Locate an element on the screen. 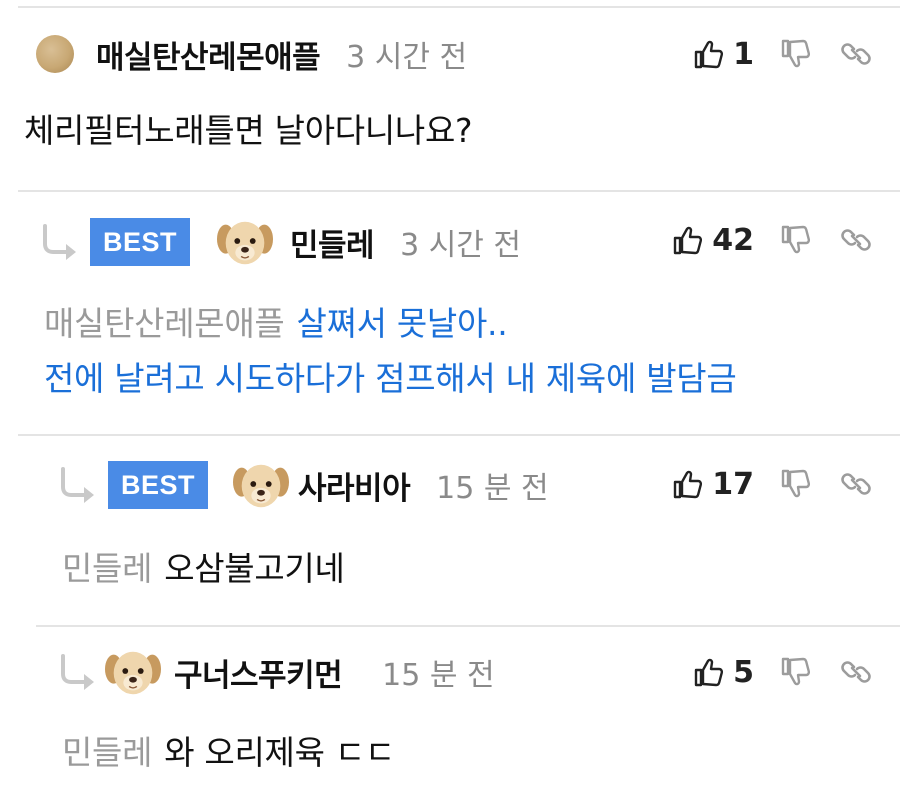 Image resolution: width=900 pixels, height=798 pixels. comment-text-line2: 전에 날려고 시도하다가 점프해서 내 제육에 발담금 is located at coordinates (390, 379).